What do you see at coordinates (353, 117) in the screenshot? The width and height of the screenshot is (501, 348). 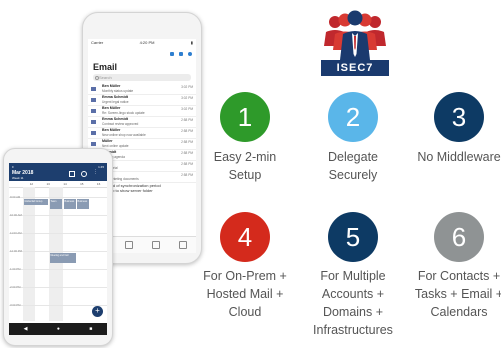 I see `feature-number-circle: 2` at bounding box center [353, 117].